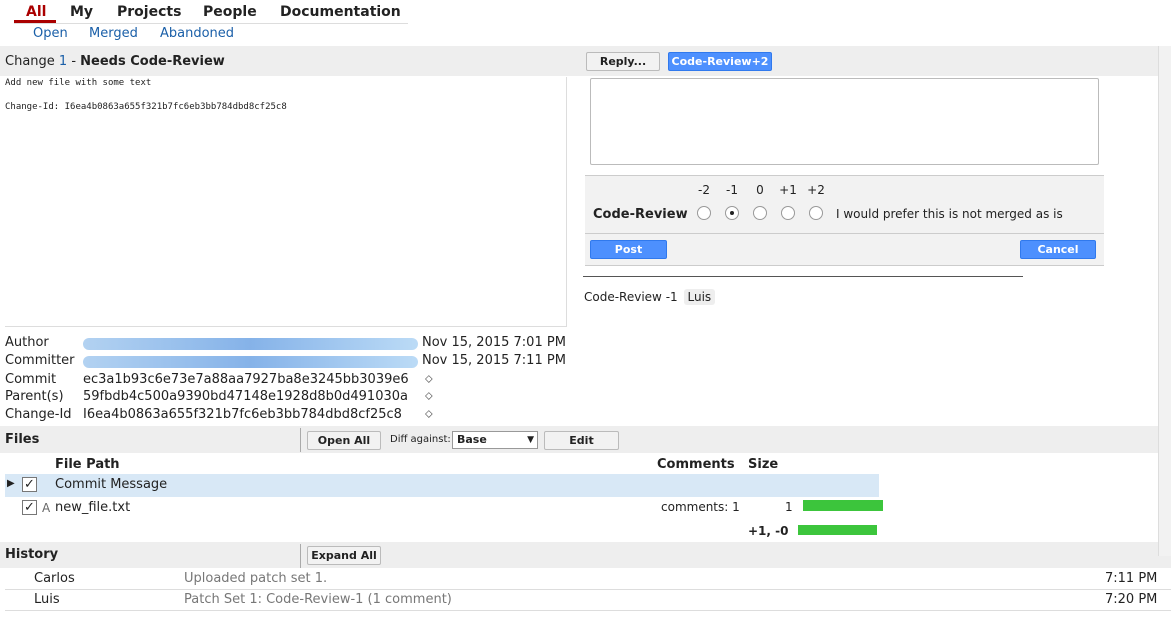 The height and width of the screenshot is (624, 1171). I want to click on reply-textarea, so click(844, 121).